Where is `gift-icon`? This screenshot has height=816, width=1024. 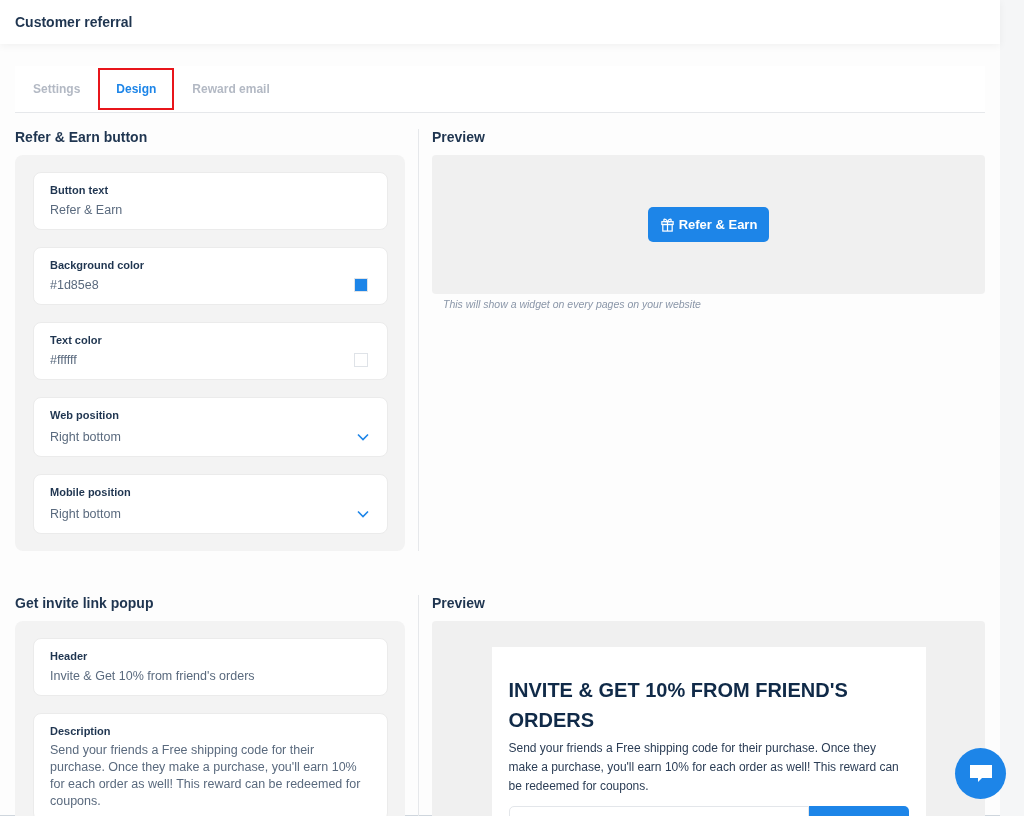
gift-icon is located at coordinates (667, 224).